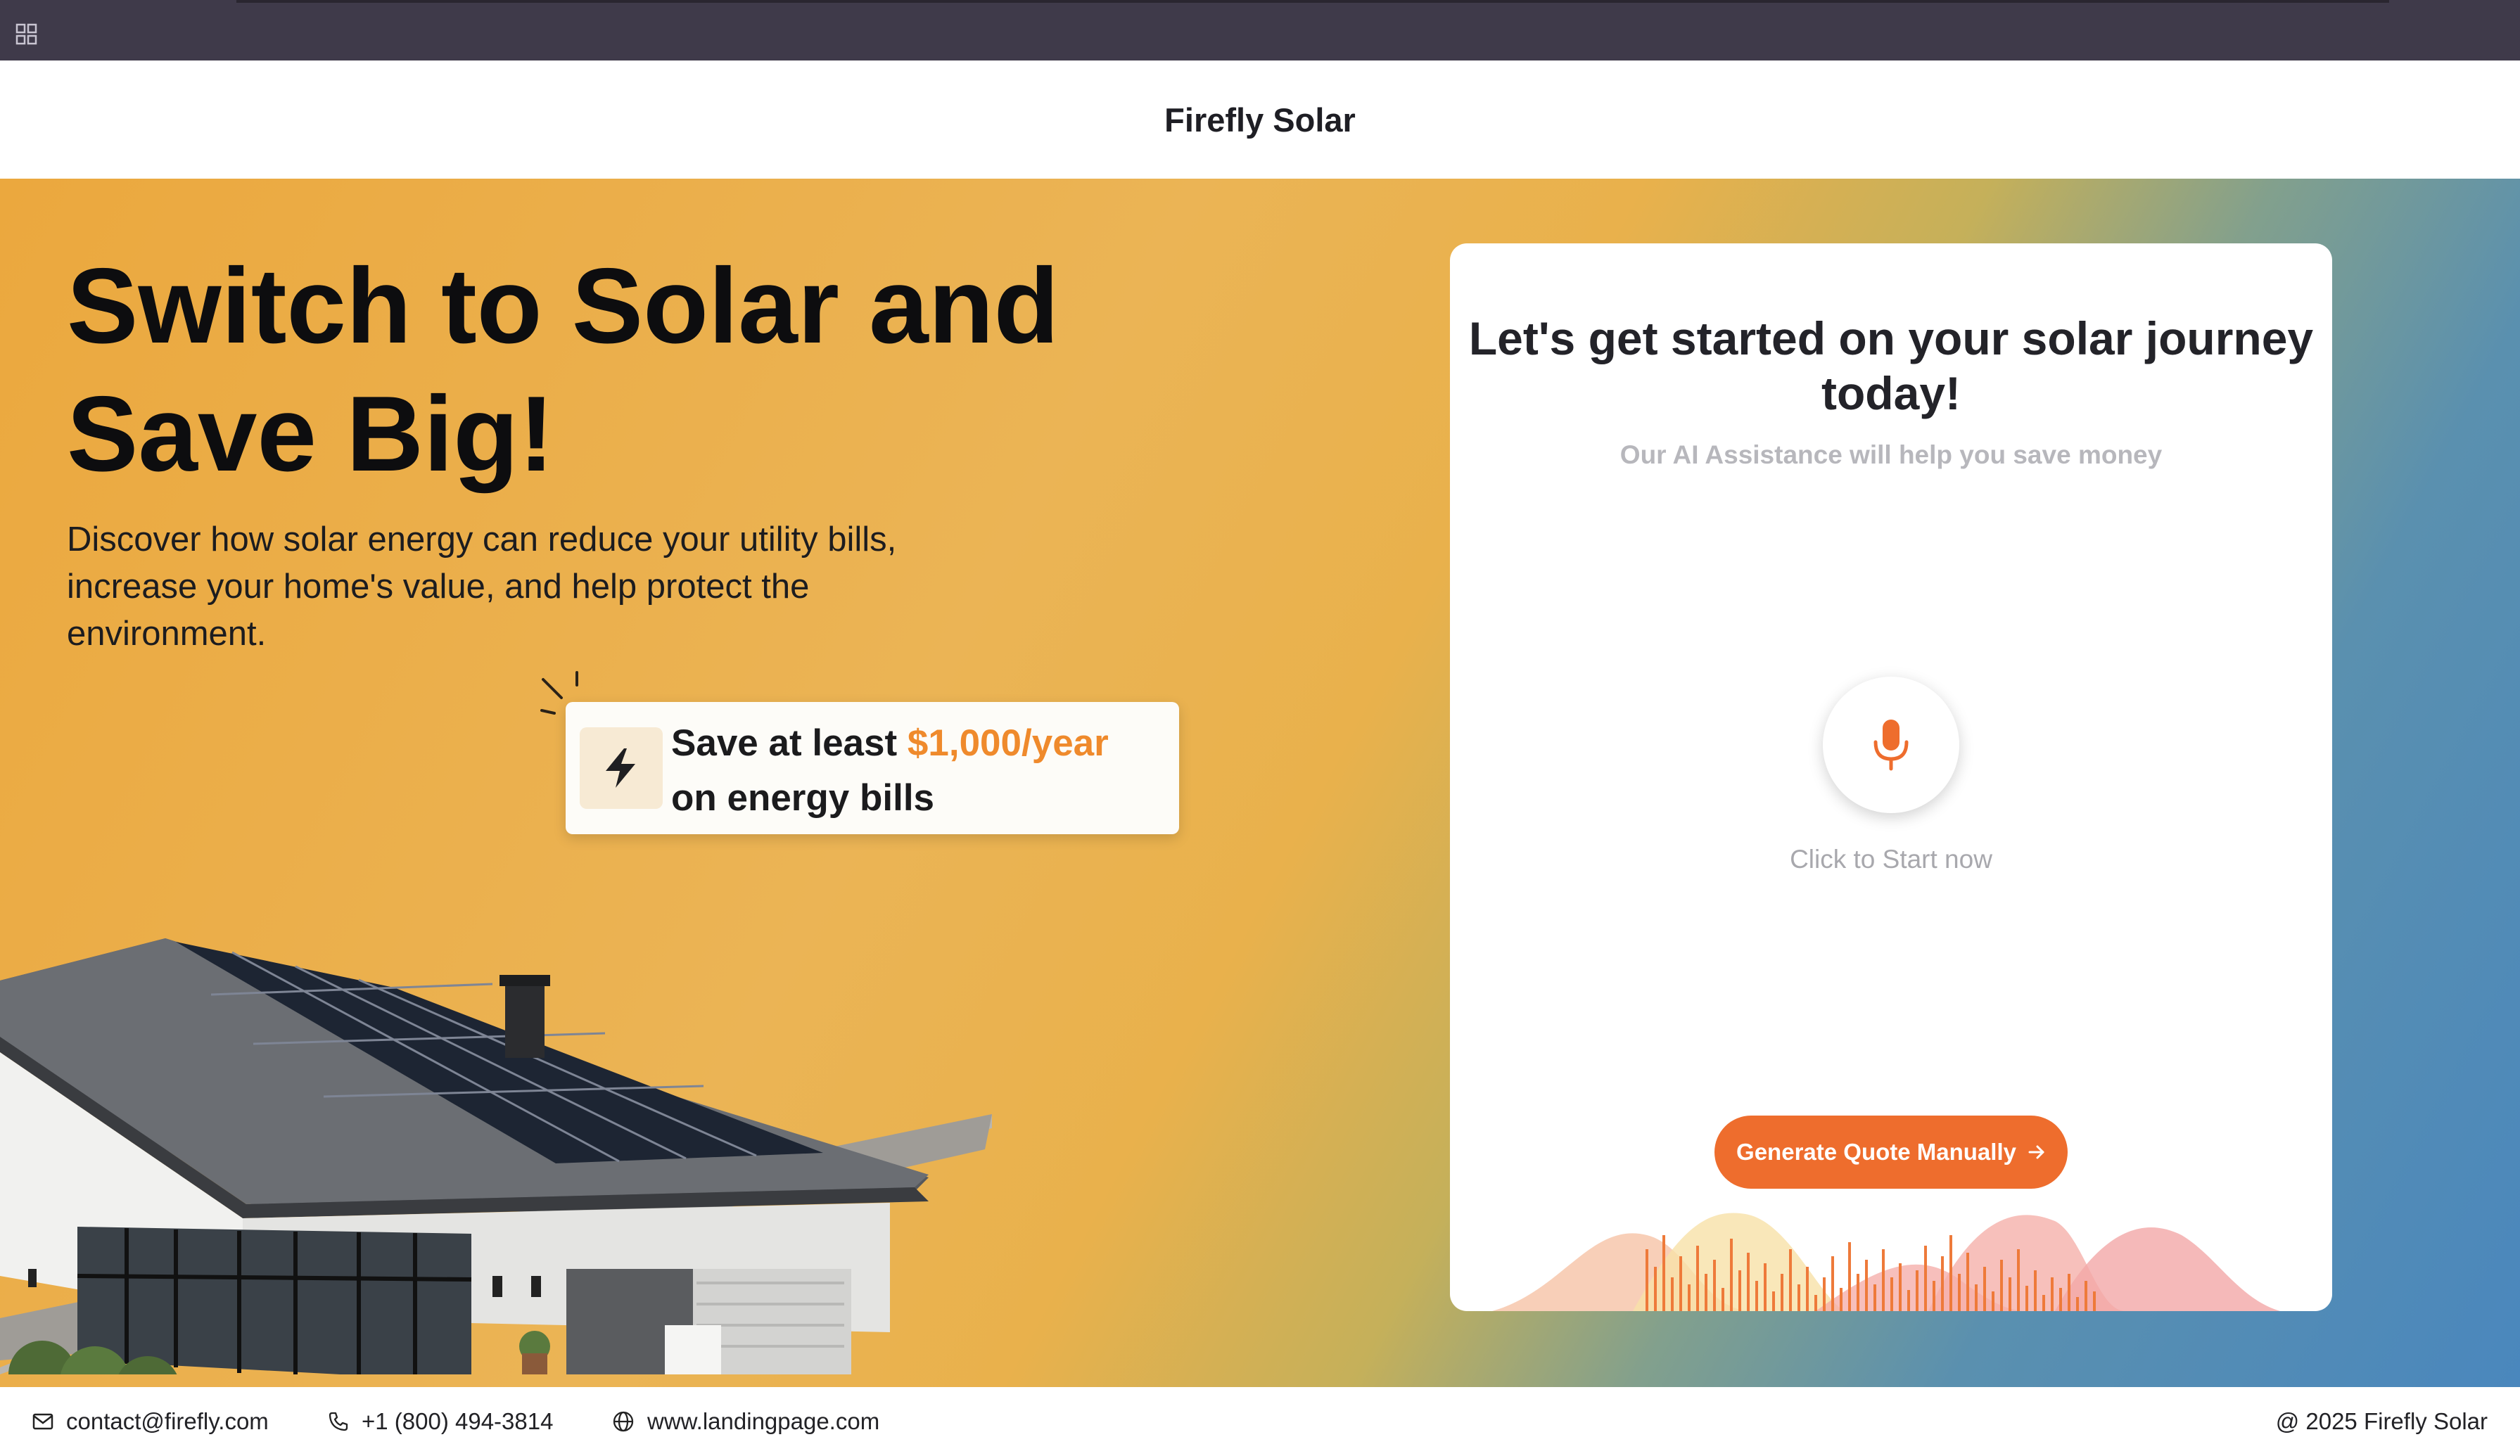 The image size is (2520, 1456). Describe the element at coordinates (790, 743) in the screenshot. I see `savings-text-prefix: Save at least` at that location.